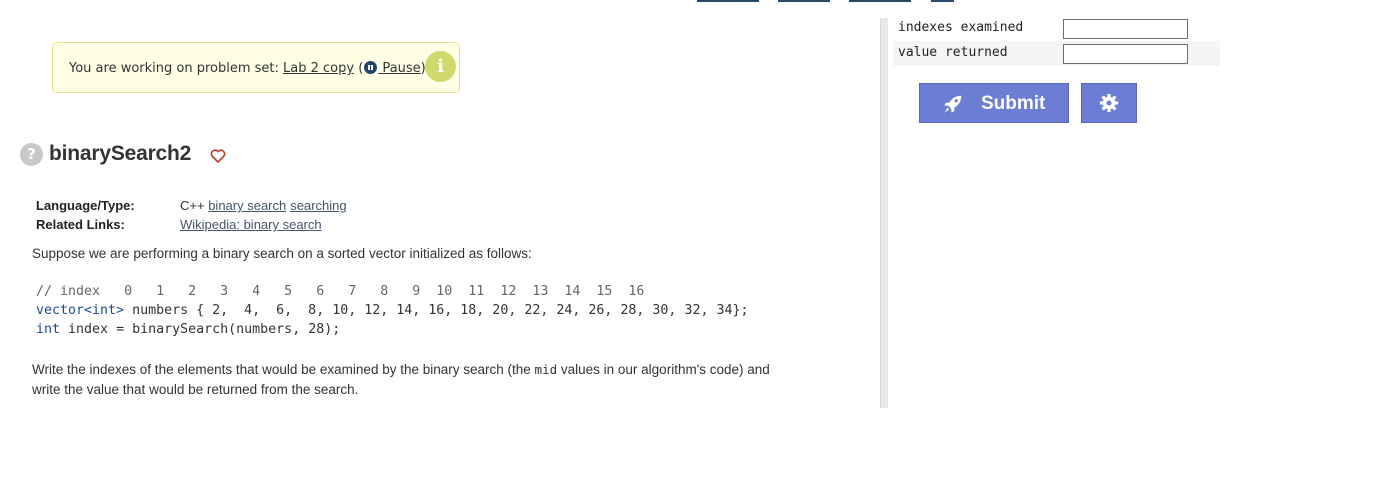 The image size is (1387, 493). I want to click on answer-row-indexes: indexes examined, so click(1056, 28).